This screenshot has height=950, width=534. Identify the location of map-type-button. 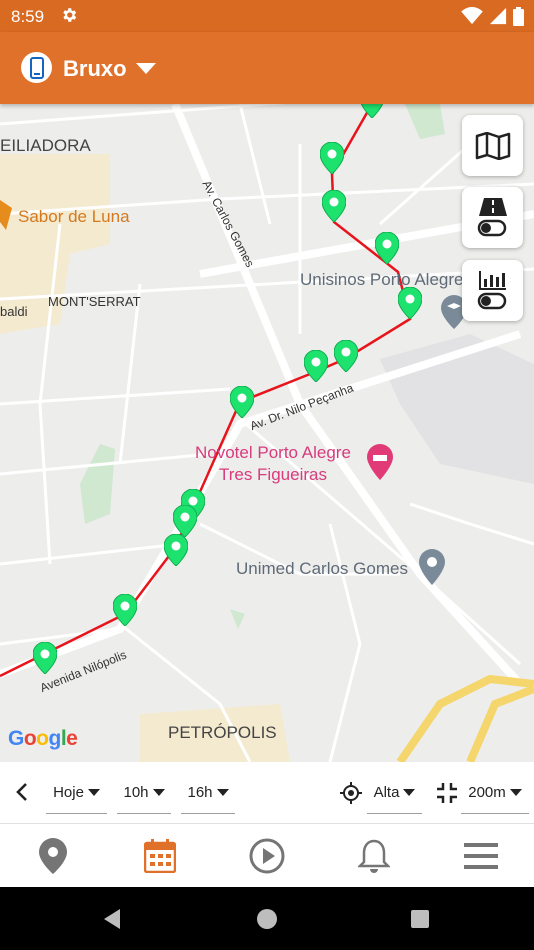
(492, 145).